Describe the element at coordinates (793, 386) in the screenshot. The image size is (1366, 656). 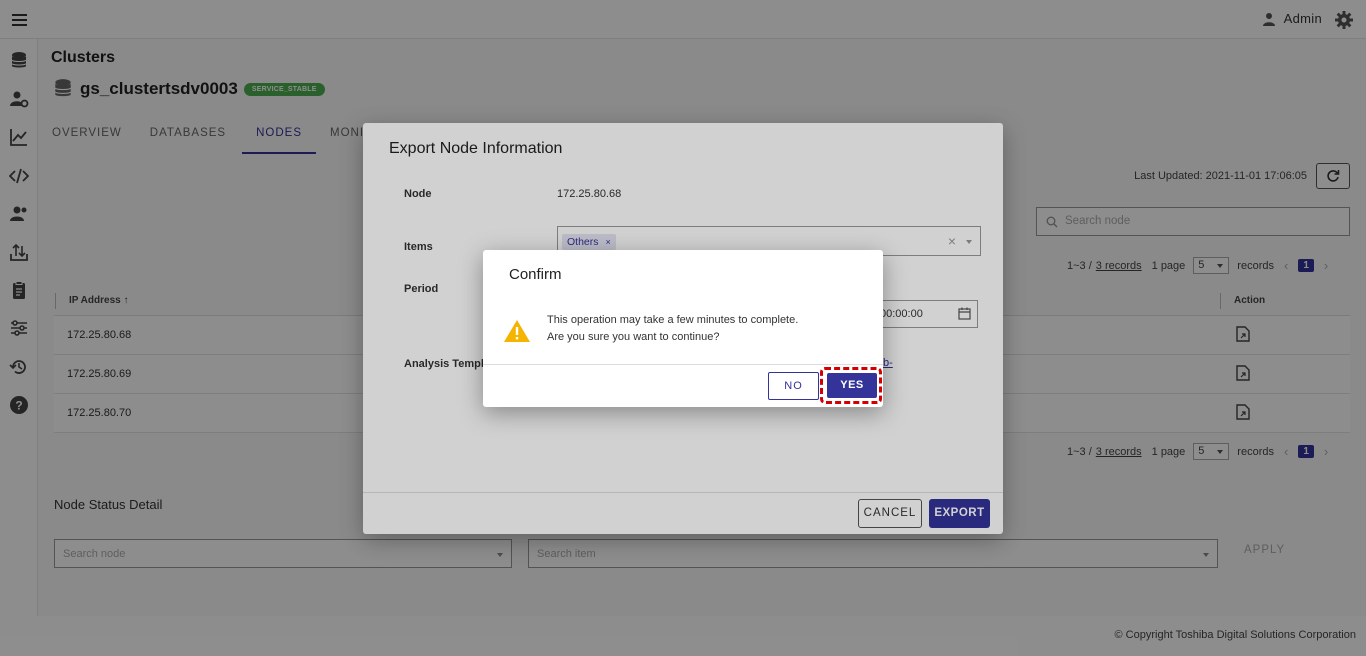
I see `no-button: NO` at that location.